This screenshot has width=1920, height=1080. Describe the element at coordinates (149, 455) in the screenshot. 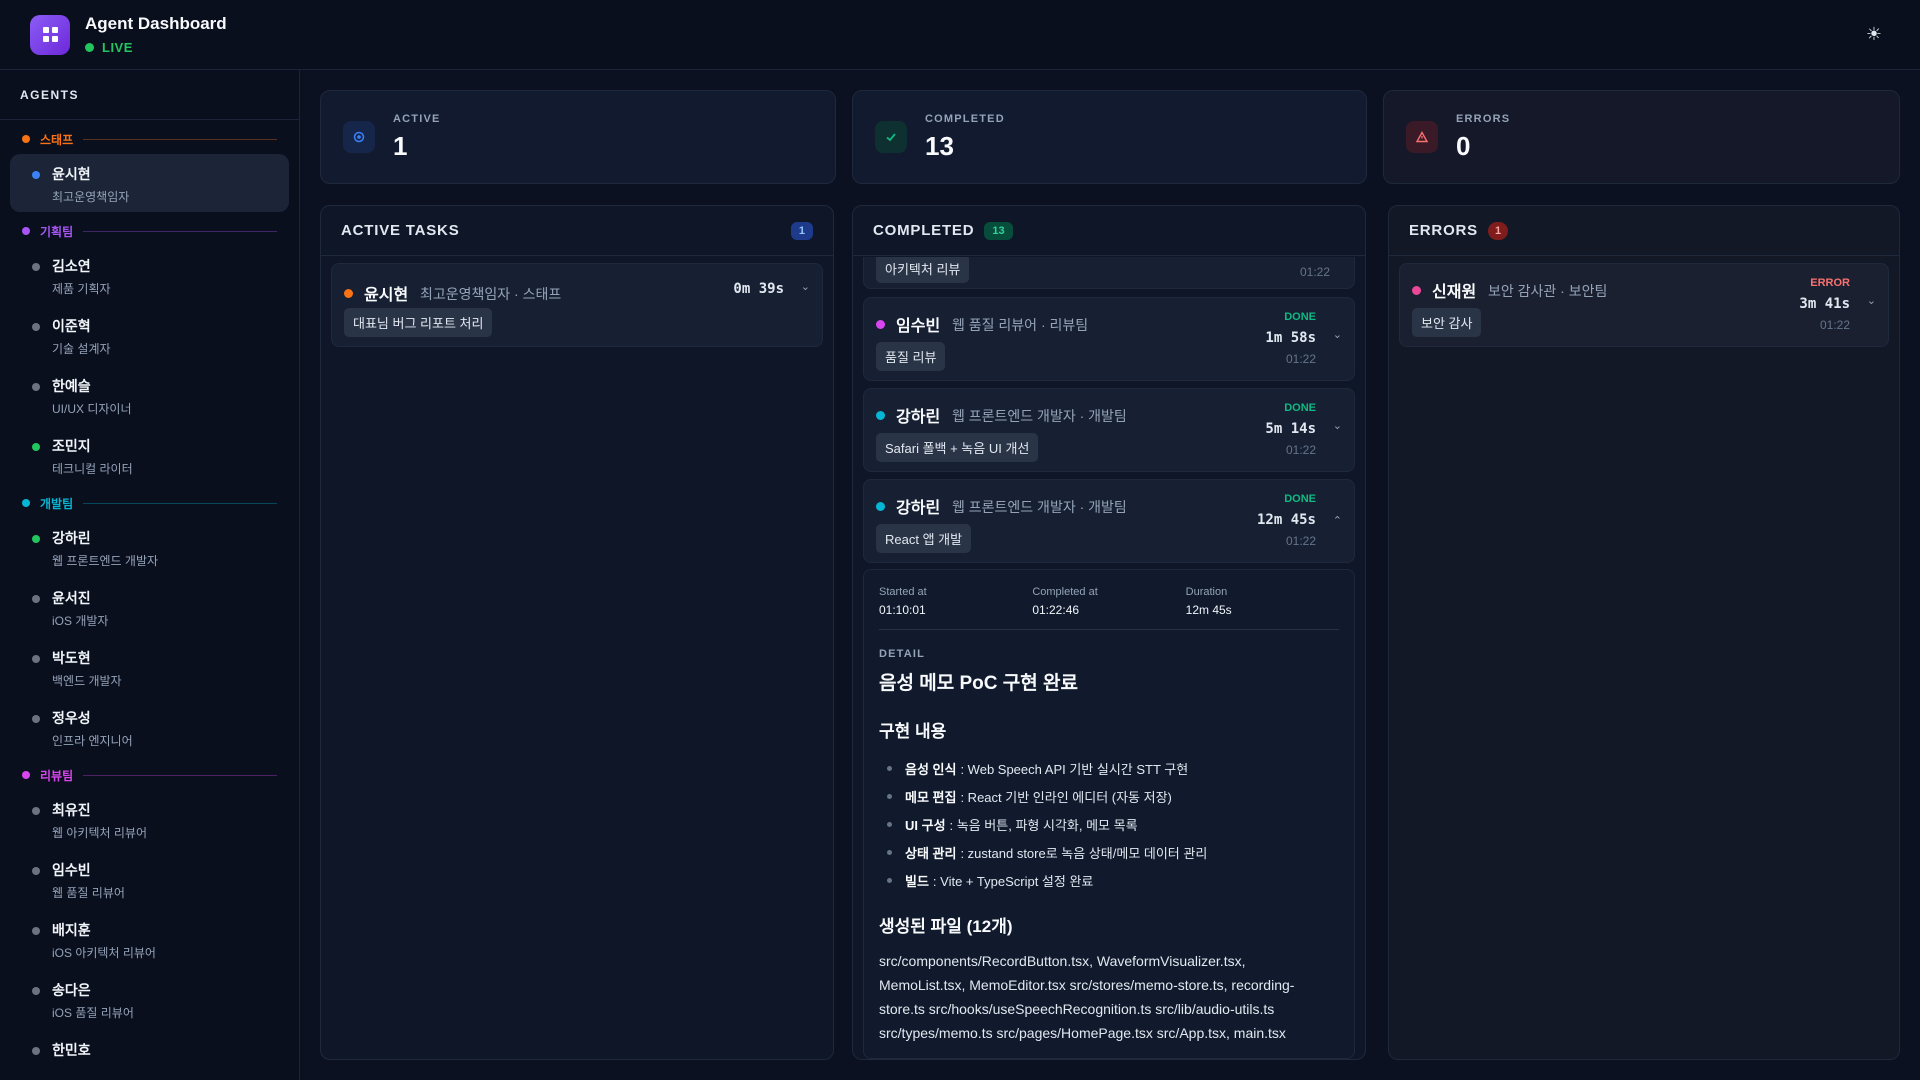

I see `sidebar-agent-item: 조민지테크니컬 라이터` at that location.